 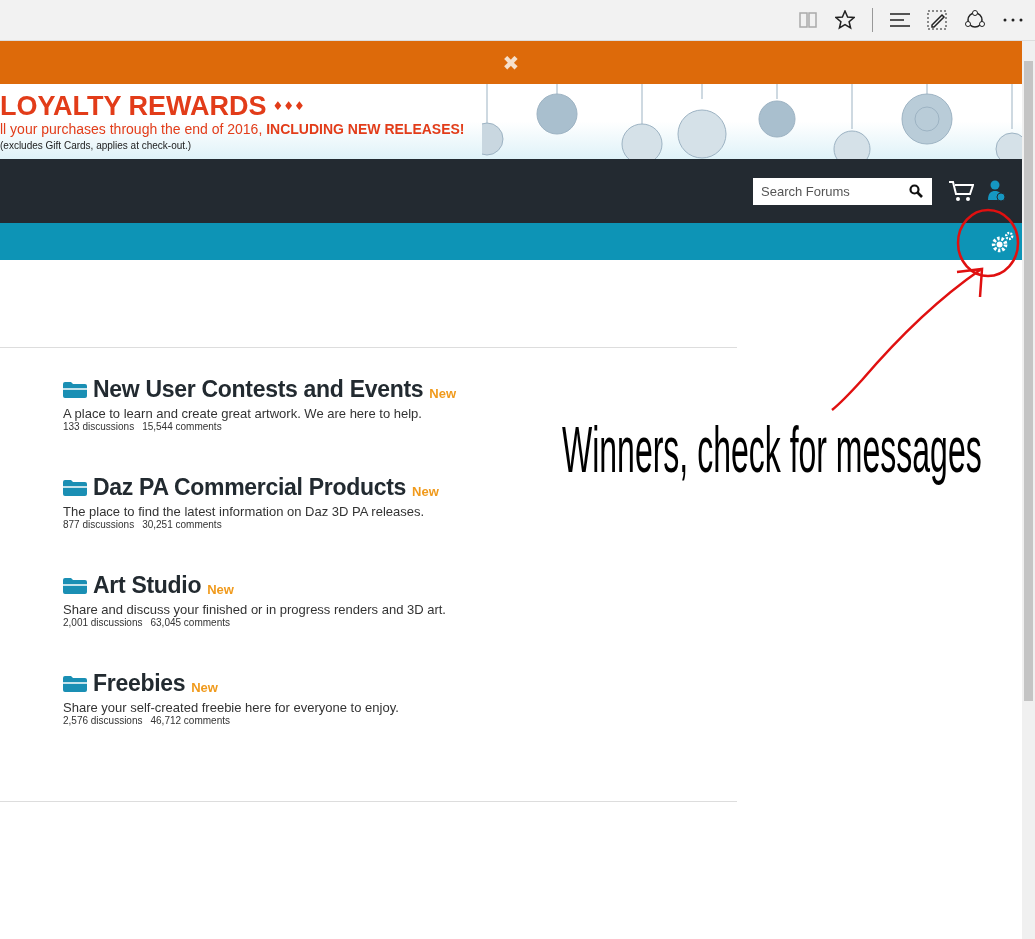 I want to click on hub-icon, so click(x=900, y=20).